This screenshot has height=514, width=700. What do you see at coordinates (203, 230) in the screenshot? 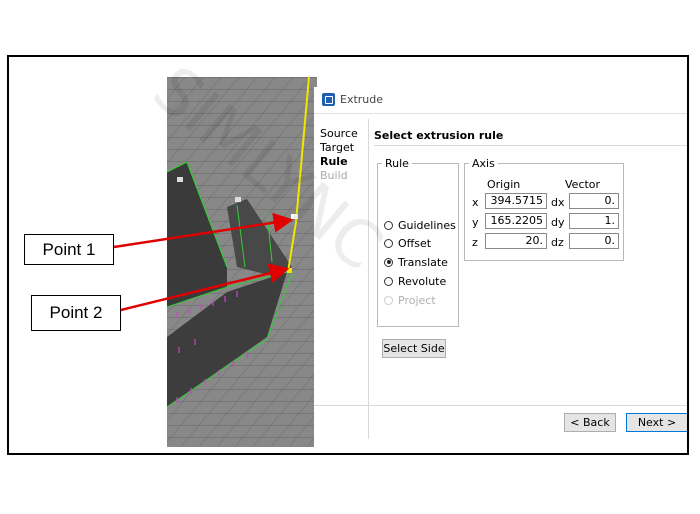
I see `point-1-arrow` at bounding box center [203, 230].